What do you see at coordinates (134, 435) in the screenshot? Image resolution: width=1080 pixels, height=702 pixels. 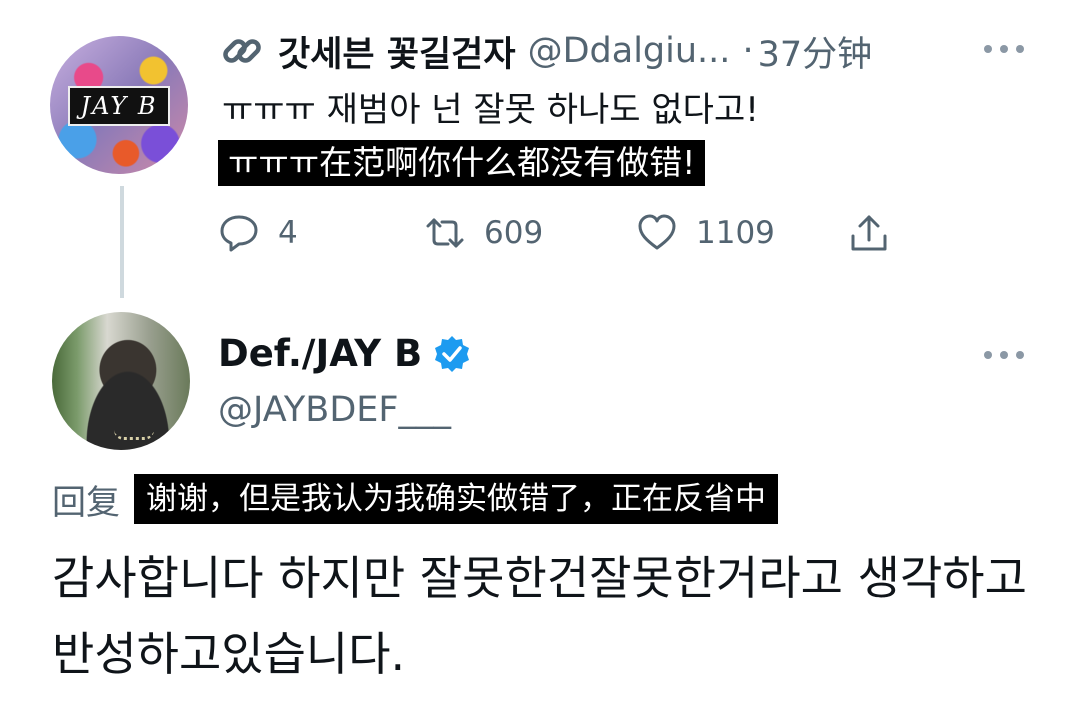 I see `avatar-detail` at bounding box center [134, 435].